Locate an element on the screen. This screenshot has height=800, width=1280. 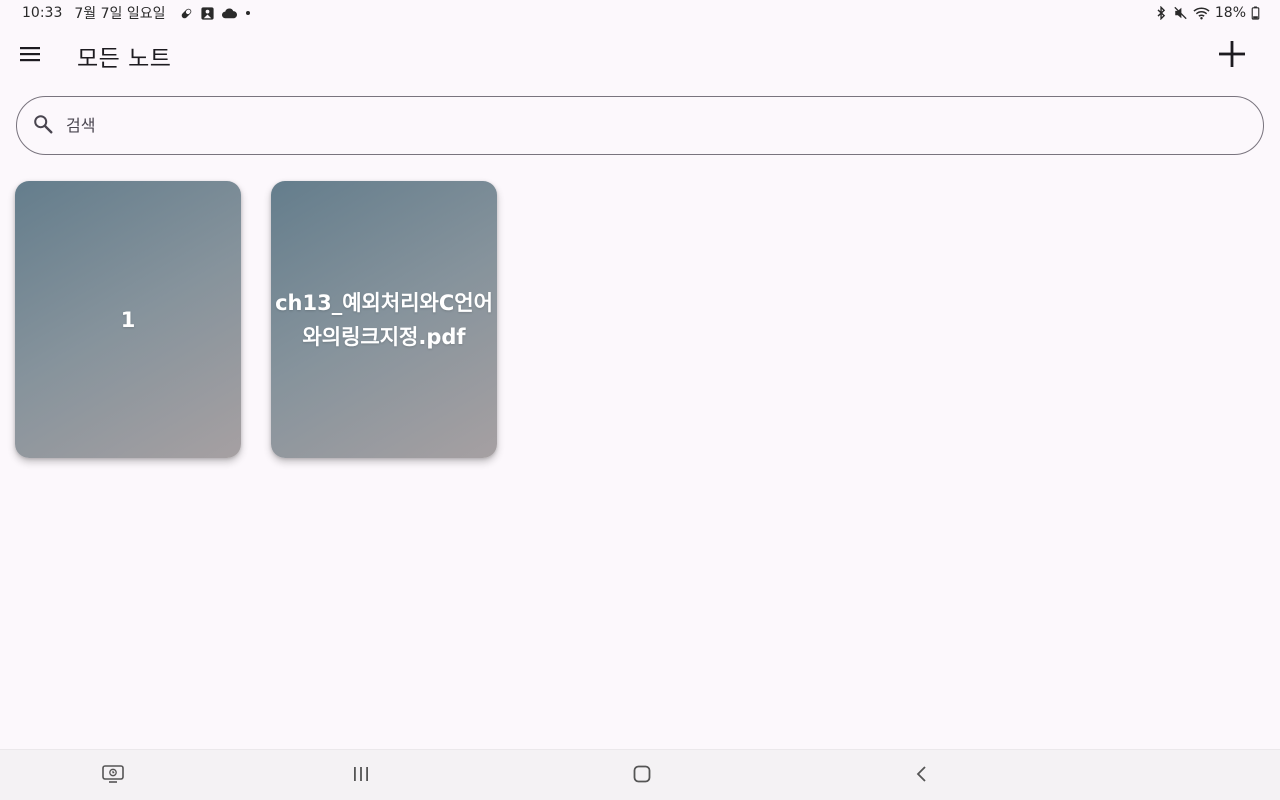
home-button is located at coordinates (642, 776).